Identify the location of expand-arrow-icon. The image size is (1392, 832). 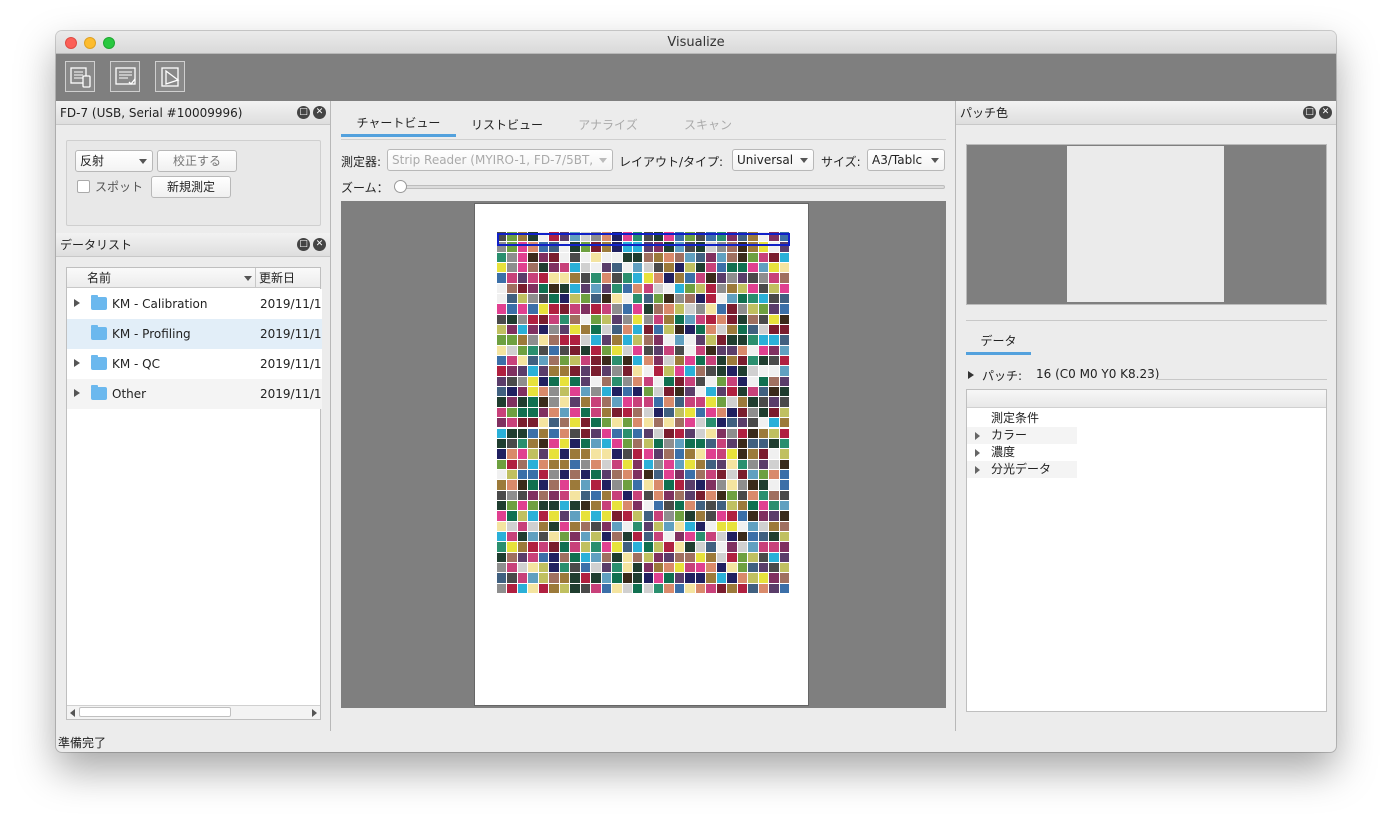
(77, 303).